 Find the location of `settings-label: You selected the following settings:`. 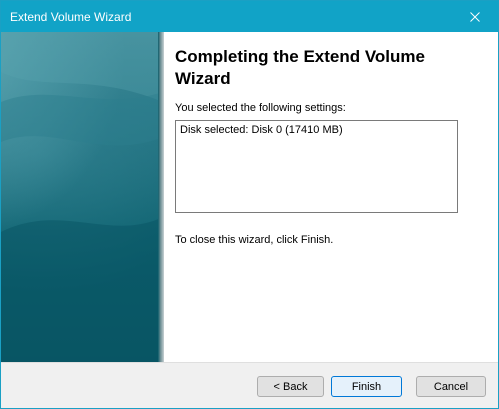

settings-label: You selected the following settings: is located at coordinates (260, 108).